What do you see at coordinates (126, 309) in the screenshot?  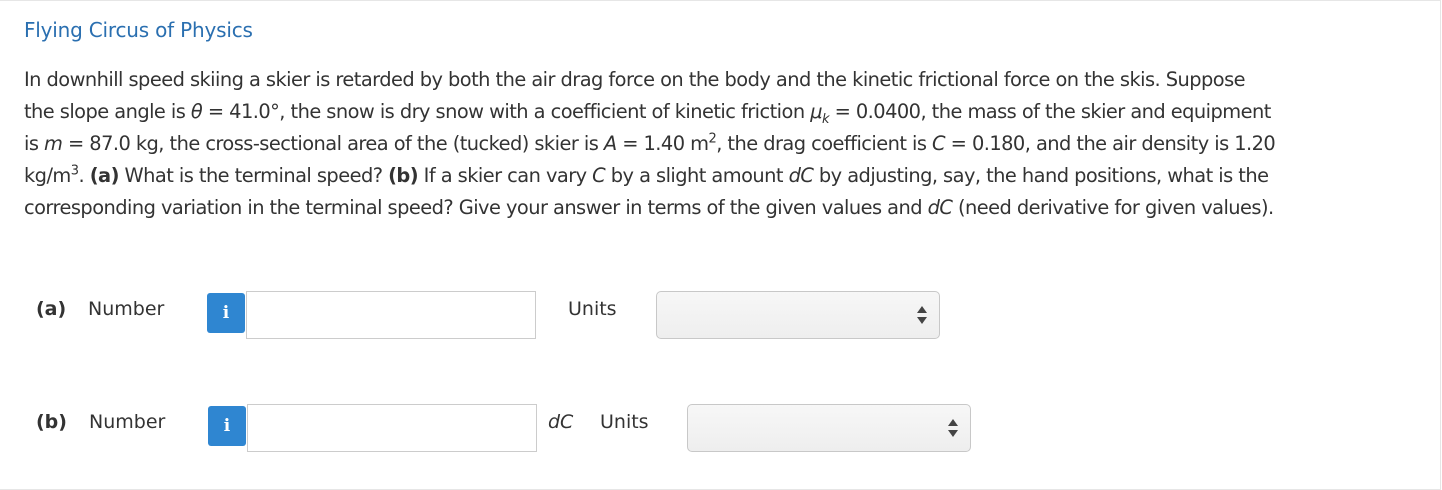 I see `number-label-a: Number` at bounding box center [126, 309].